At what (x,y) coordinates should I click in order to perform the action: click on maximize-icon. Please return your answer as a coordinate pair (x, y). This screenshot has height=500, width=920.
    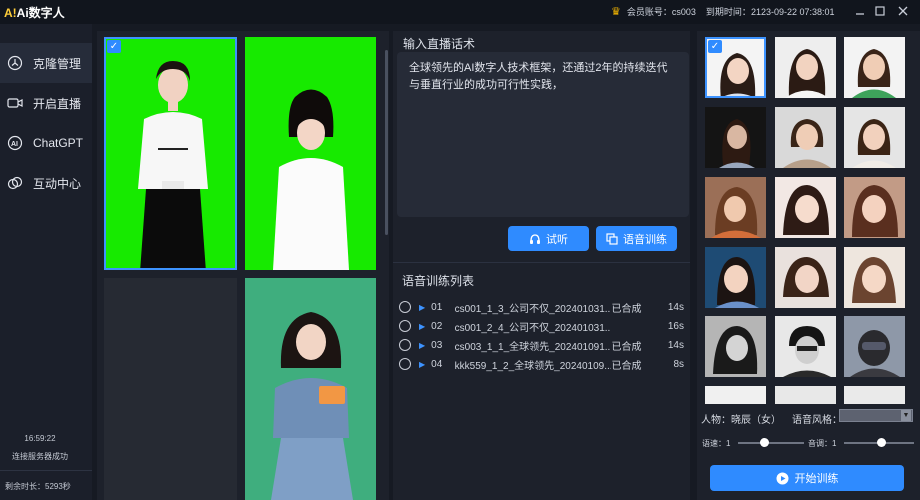
    Looking at the image, I should click on (880, 11).